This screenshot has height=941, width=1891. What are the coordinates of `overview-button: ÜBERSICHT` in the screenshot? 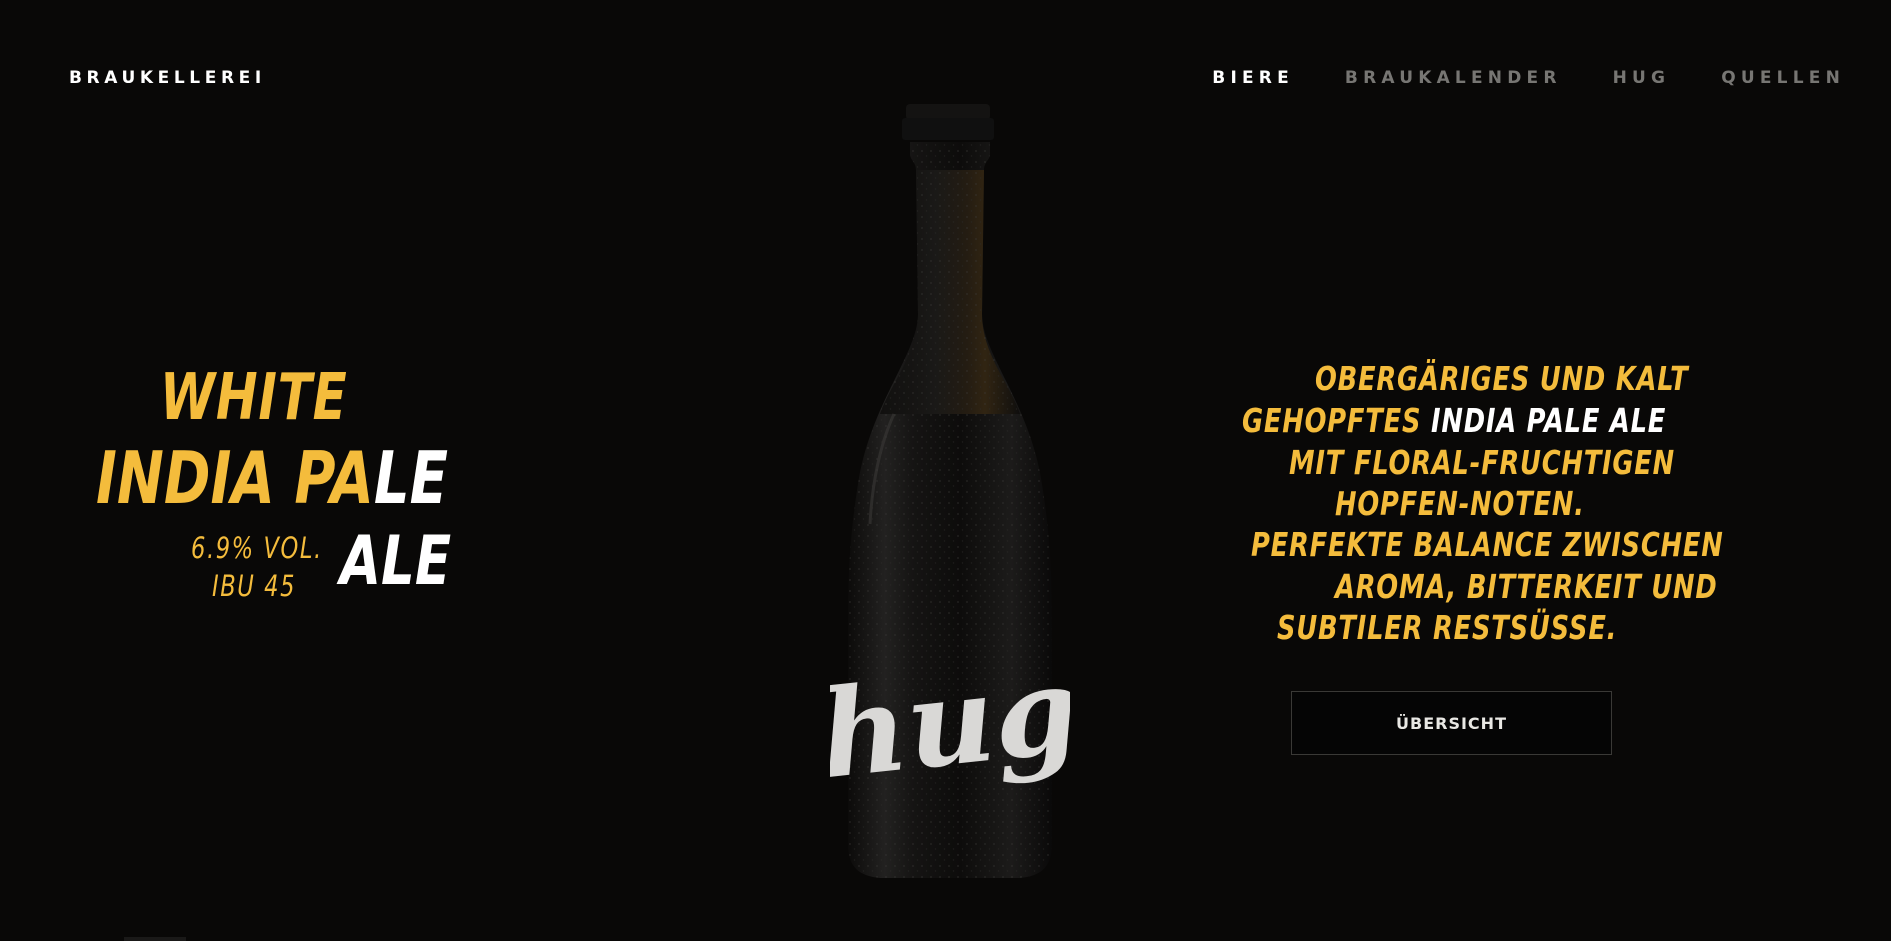 It's located at (1451, 723).